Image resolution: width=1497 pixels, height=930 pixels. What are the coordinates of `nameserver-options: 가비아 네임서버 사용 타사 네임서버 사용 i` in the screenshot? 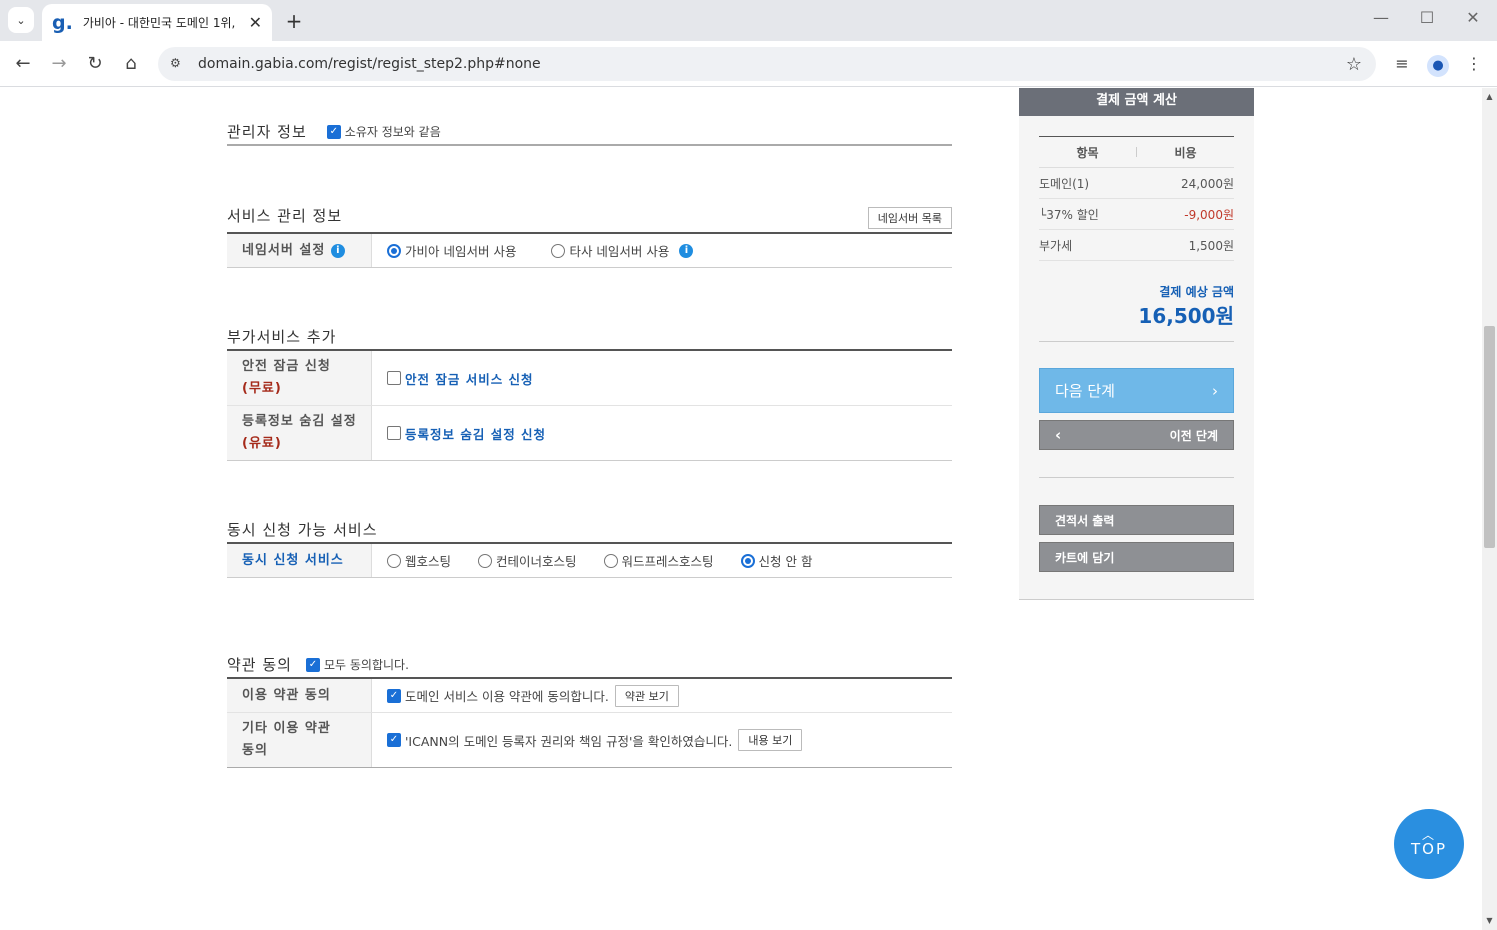 It's located at (662, 250).